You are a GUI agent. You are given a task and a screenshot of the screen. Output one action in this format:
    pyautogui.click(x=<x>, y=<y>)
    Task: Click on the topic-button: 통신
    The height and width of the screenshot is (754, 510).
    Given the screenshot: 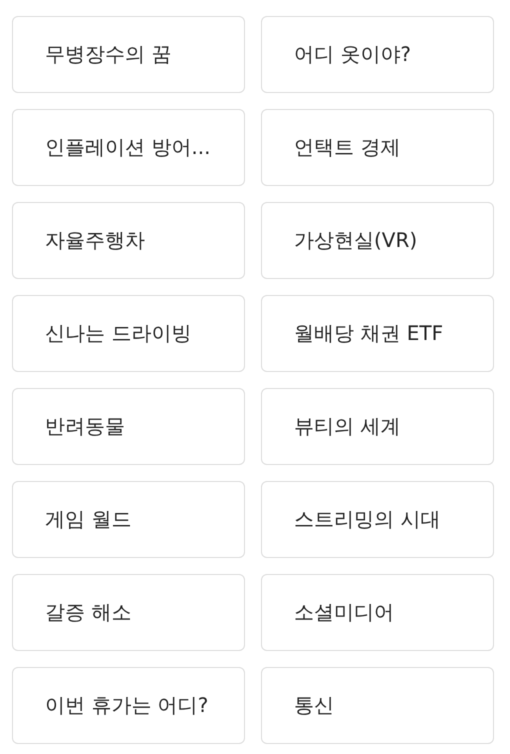 What is the action you would take?
    pyautogui.click(x=377, y=705)
    